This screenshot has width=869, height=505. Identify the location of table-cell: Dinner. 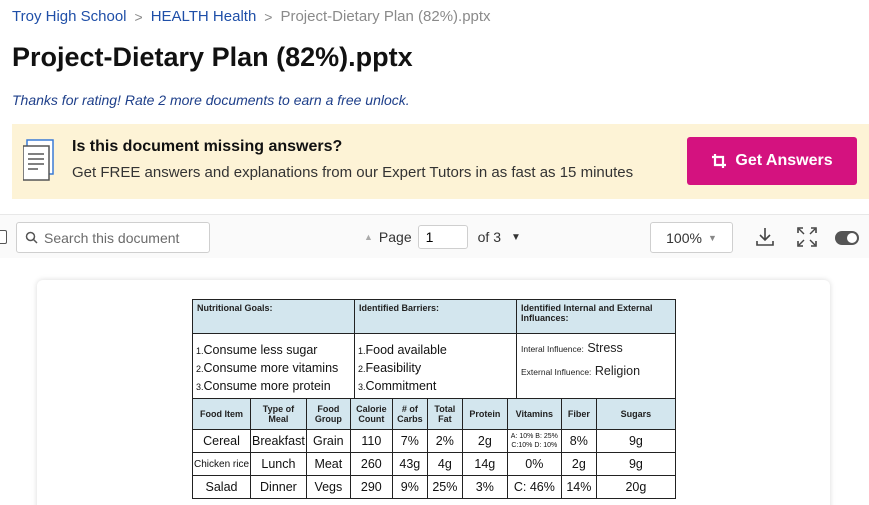
(278, 487).